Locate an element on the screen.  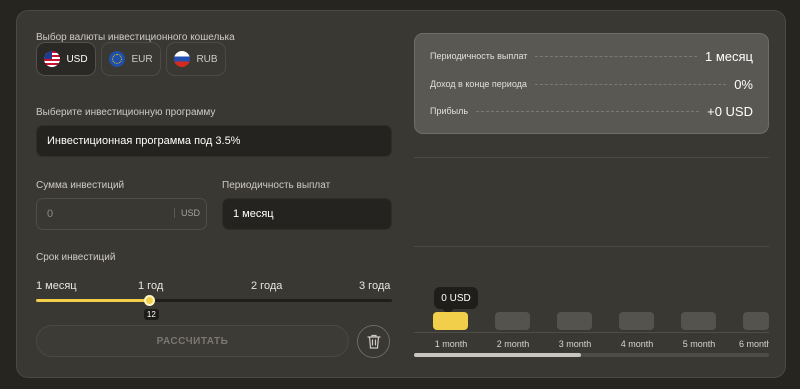
amount-input: 0 USD is located at coordinates (121, 214).